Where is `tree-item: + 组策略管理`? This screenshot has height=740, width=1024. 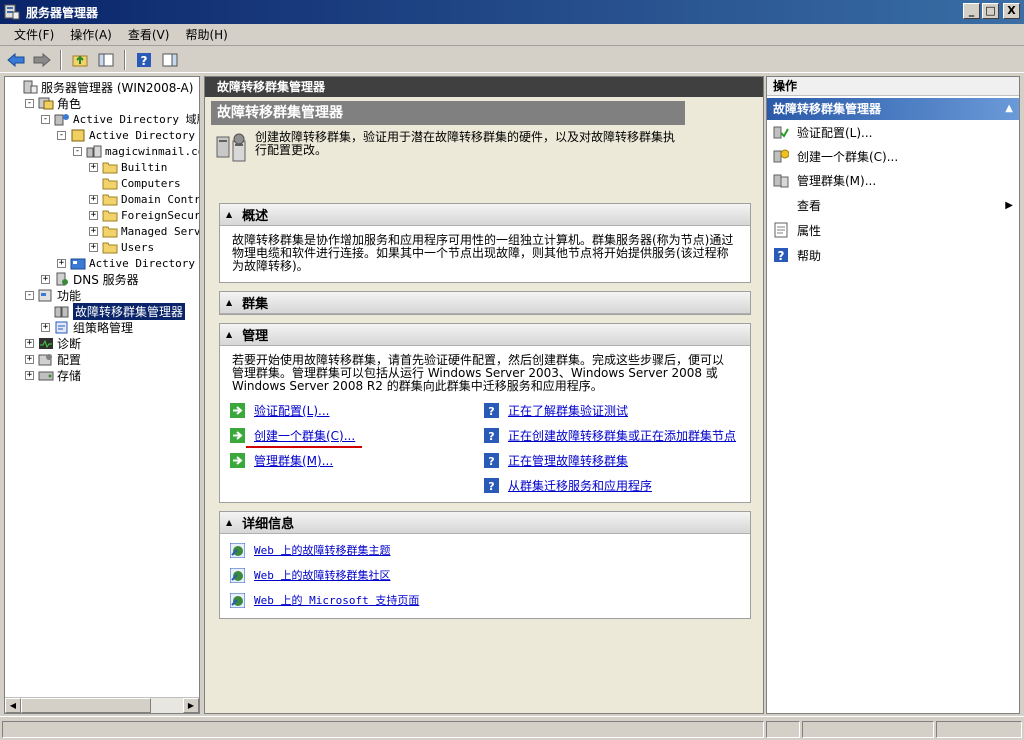 tree-item: + 组策略管理 is located at coordinates (87, 327).